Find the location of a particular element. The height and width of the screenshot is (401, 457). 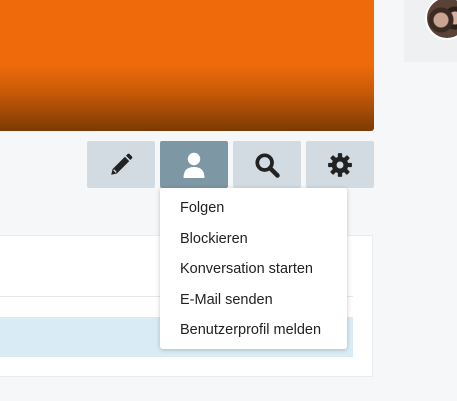

user-icon is located at coordinates (194, 165).